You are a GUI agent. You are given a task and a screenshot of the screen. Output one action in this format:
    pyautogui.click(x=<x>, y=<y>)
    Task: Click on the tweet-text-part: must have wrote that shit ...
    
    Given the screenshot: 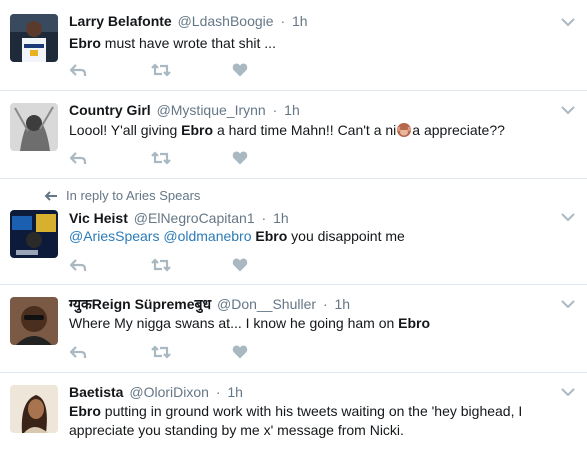 What is the action you would take?
    pyautogui.click(x=188, y=43)
    